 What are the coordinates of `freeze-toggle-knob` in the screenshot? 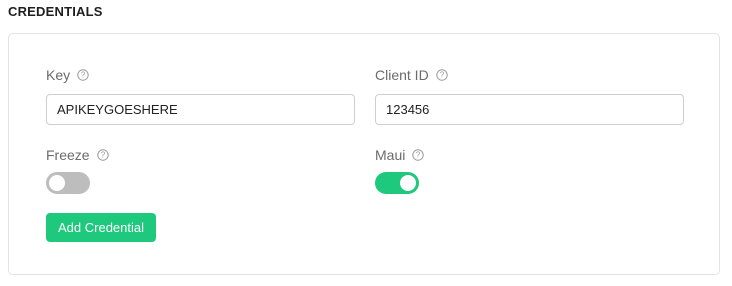 It's located at (57, 183).